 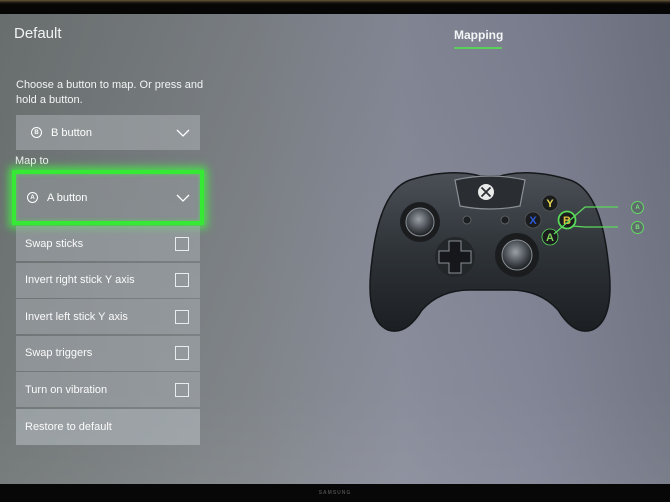 What do you see at coordinates (66, 389) in the screenshot?
I see `option-label: Turn on vibration` at bounding box center [66, 389].